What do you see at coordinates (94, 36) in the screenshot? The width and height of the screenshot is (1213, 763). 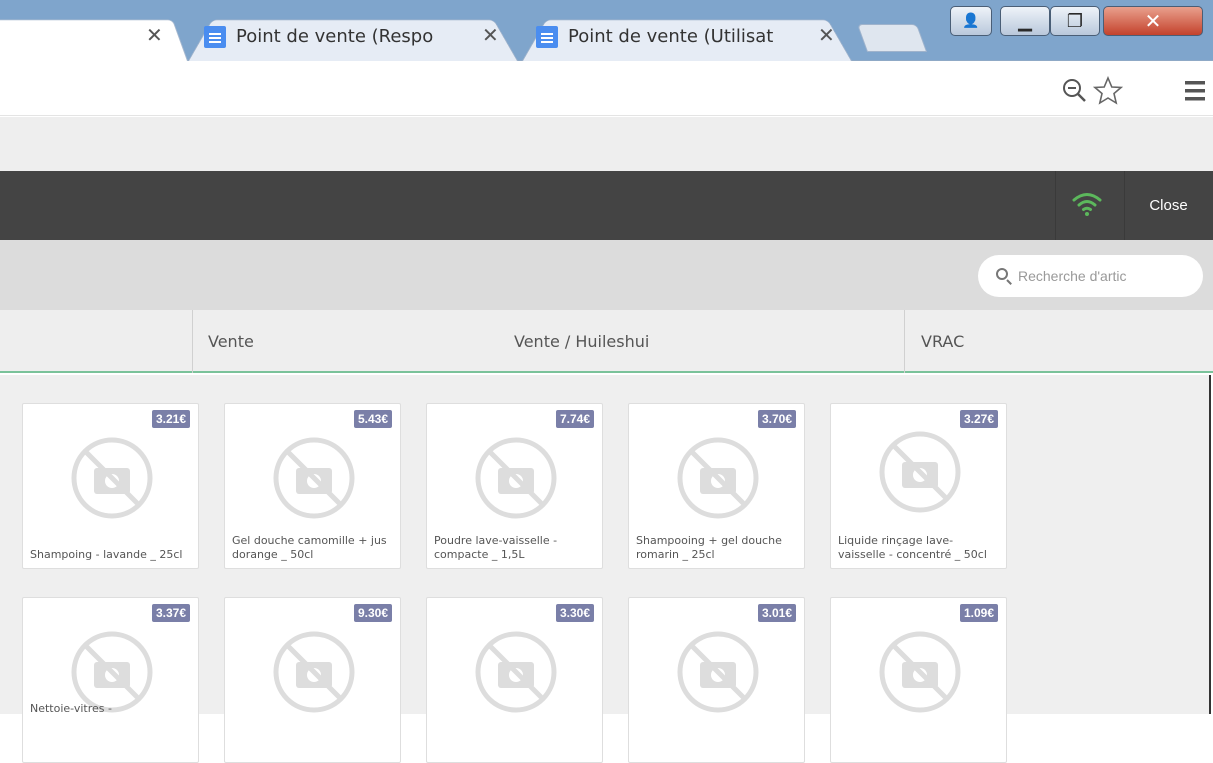 I see `browser-tab-active: ✕` at bounding box center [94, 36].